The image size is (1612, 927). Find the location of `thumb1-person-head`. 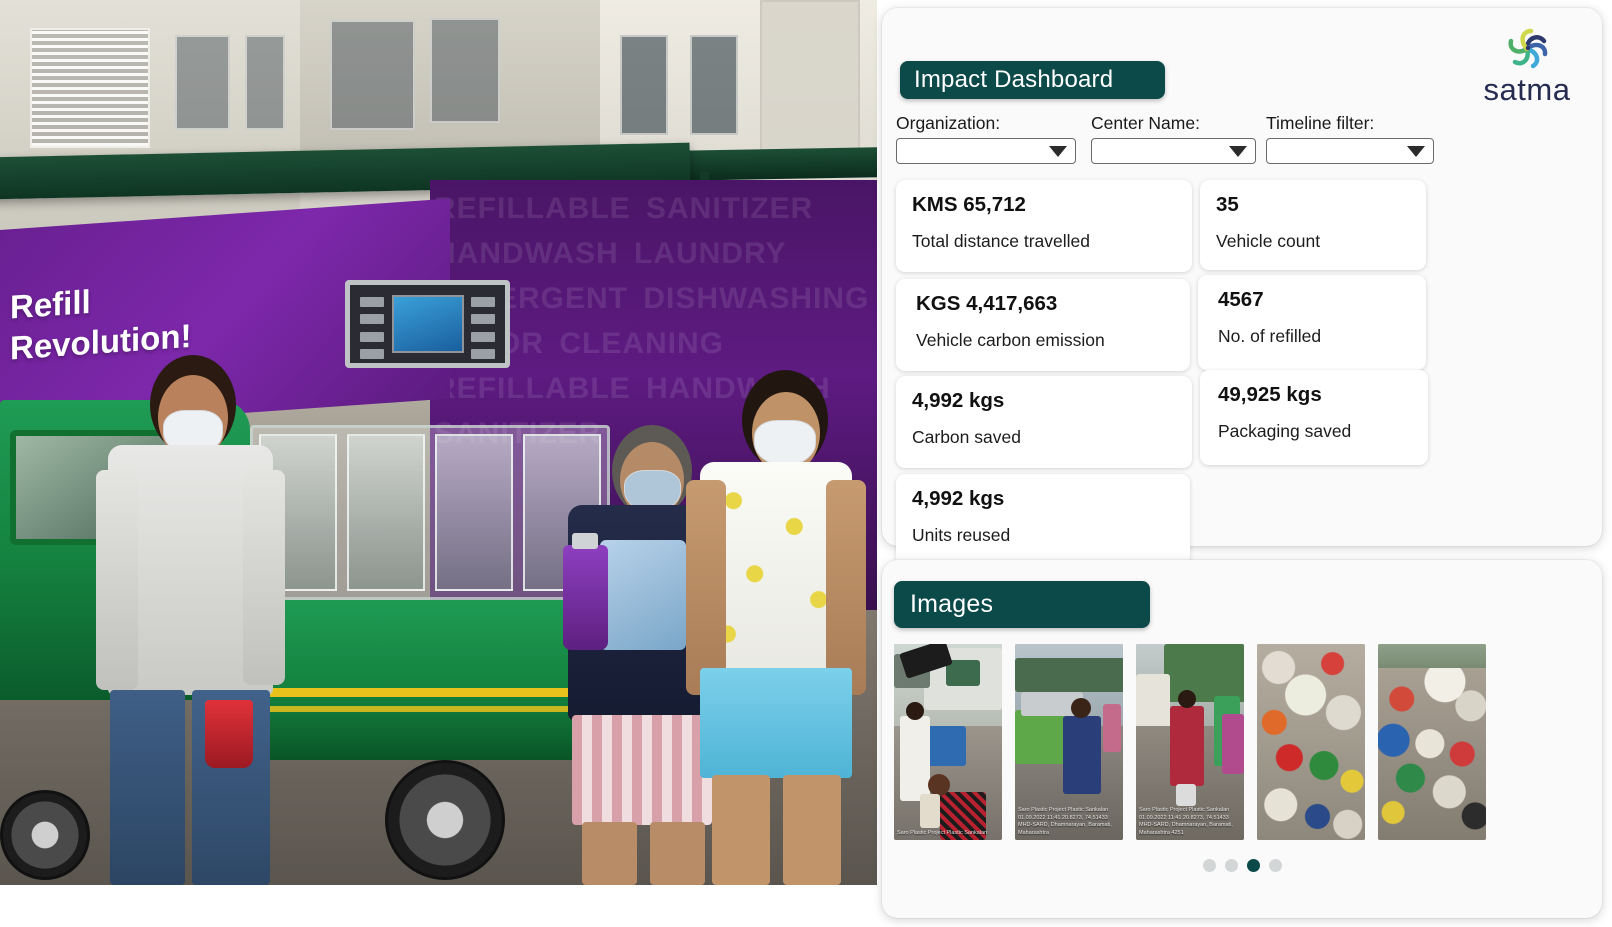

thumb1-person-head is located at coordinates (915, 711).